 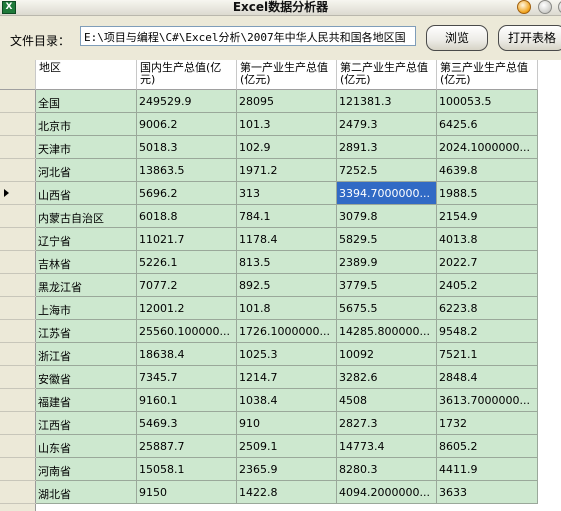 What do you see at coordinates (287, 193) in the screenshot?
I see `table-cell: 313` at bounding box center [287, 193].